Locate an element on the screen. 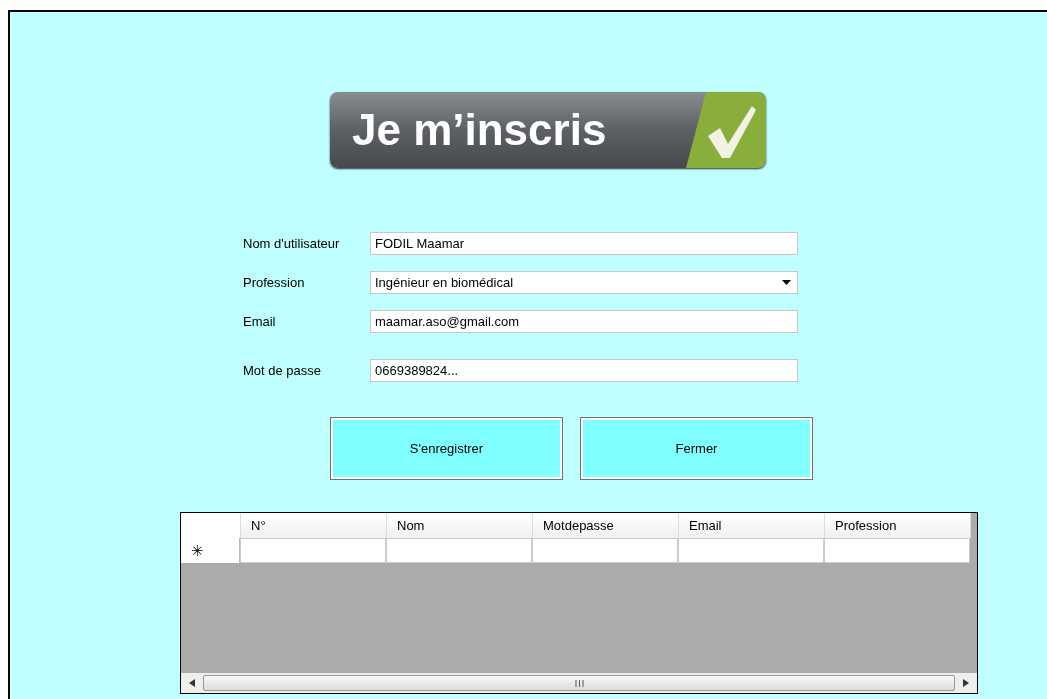  column-header: Email is located at coordinates (752, 525).